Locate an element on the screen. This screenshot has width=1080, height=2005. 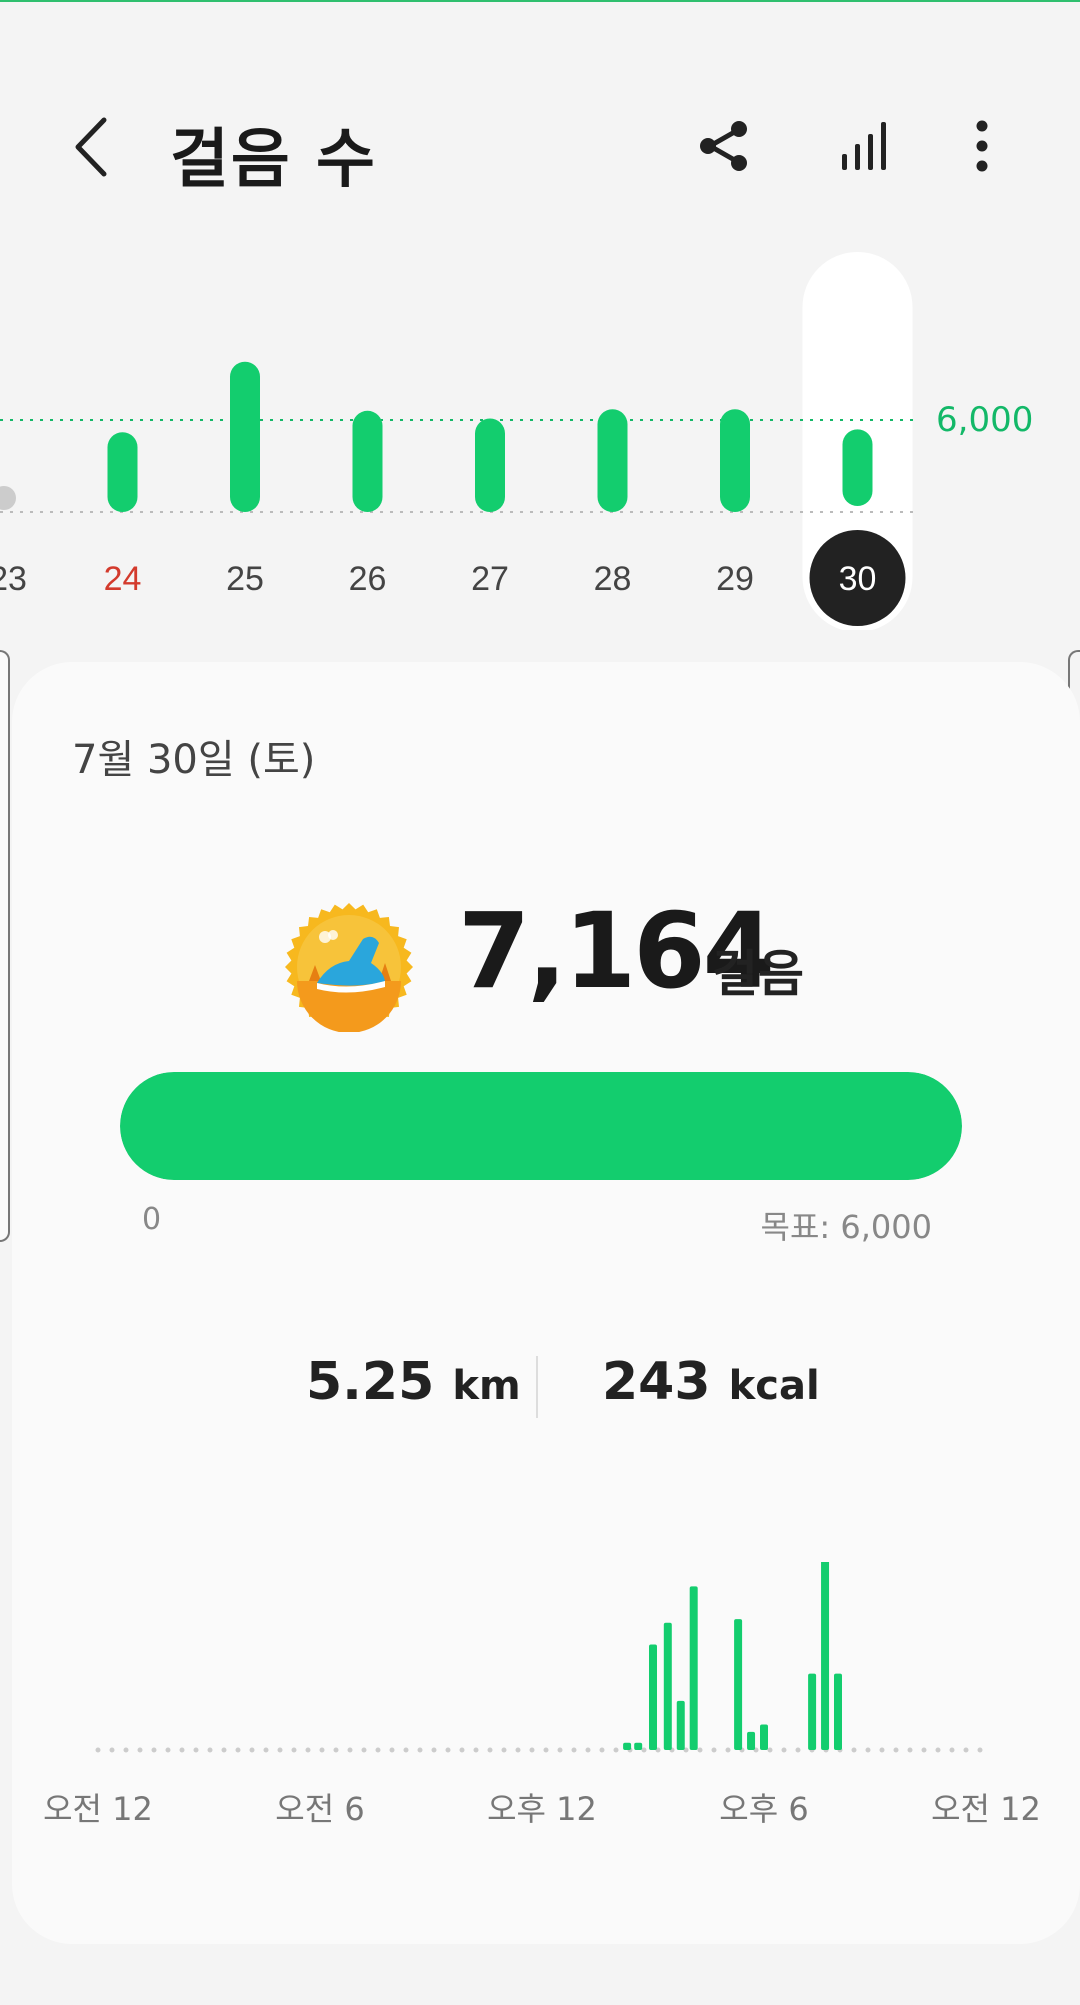
calories-unit: kcal is located at coordinates (774, 1386).